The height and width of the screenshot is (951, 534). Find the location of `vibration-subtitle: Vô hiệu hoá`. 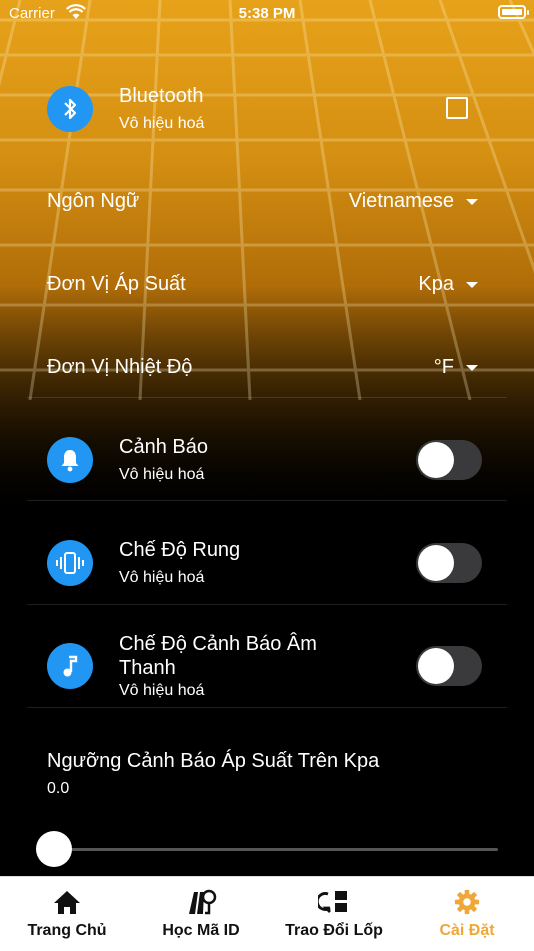

vibration-subtitle: Vô hiệu hoá is located at coordinates (162, 577).